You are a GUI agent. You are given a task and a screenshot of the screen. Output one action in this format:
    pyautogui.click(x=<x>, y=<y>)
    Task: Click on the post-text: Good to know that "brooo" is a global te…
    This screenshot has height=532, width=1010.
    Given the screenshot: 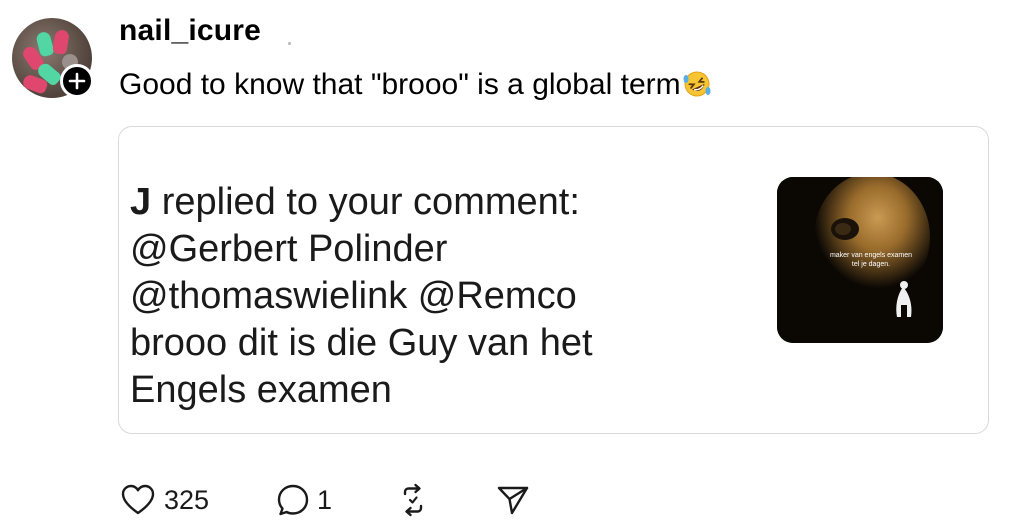 What is the action you would take?
    pyautogui.click(x=415, y=87)
    